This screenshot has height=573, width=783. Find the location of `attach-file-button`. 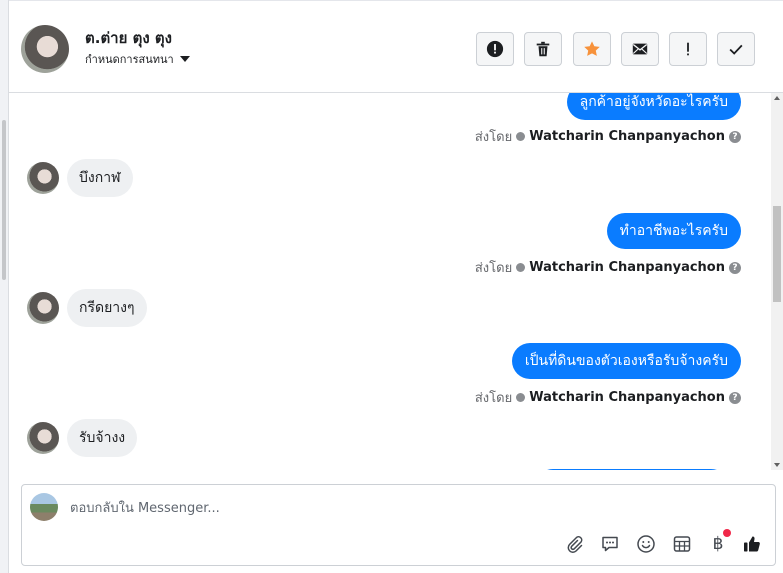

attach-file-button is located at coordinates (574, 544).